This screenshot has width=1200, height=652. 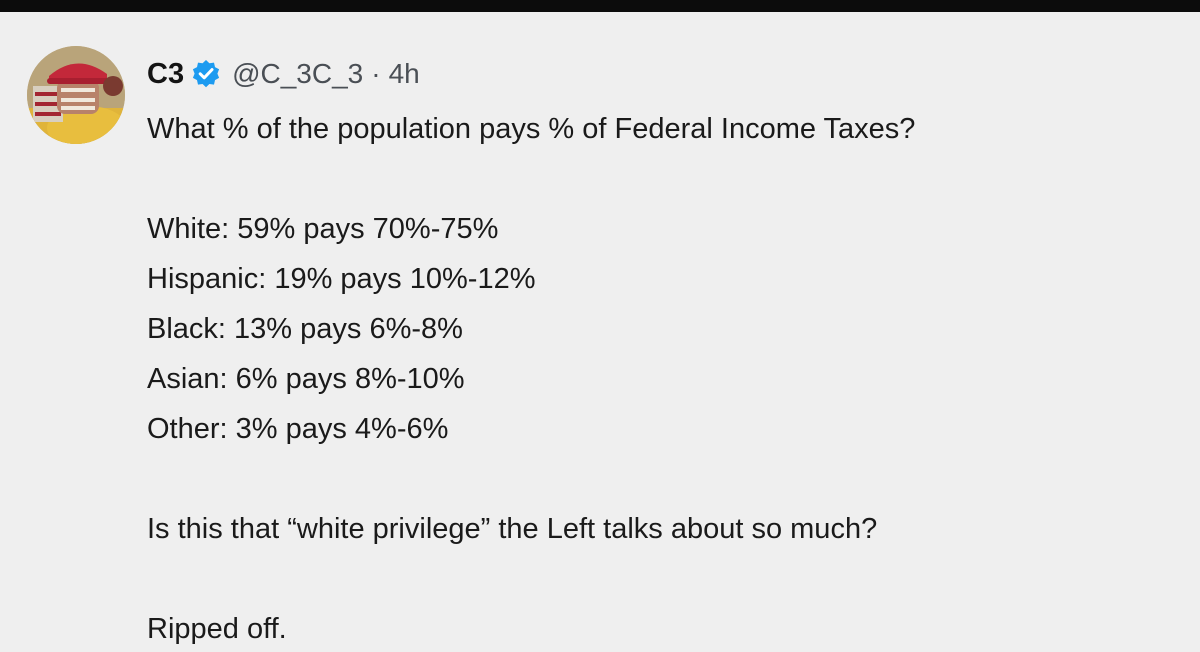 What do you see at coordinates (297, 74) in the screenshot?
I see `author-handle: @C_3C_3` at bounding box center [297, 74].